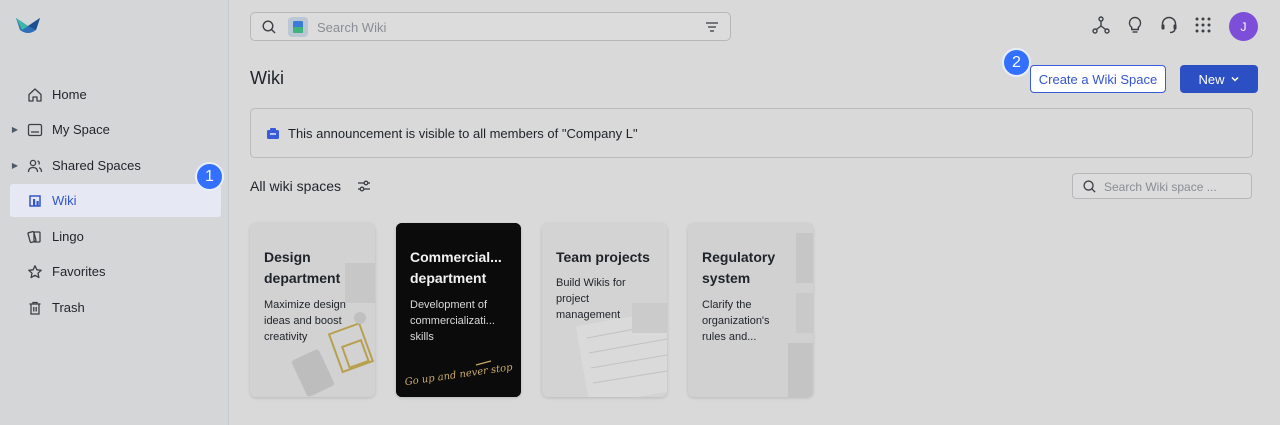 This screenshot has width=1280, height=425. What do you see at coordinates (1211, 79) in the screenshot?
I see `new-button-label: New` at bounding box center [1211, 79].